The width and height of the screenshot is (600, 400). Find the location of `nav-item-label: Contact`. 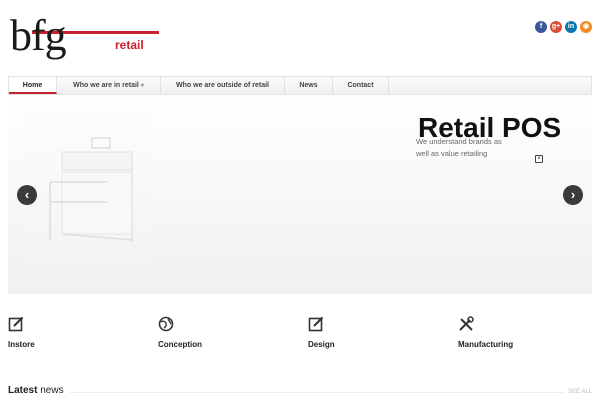

nav-item-label: Contact is located at coordinates (360, 85).